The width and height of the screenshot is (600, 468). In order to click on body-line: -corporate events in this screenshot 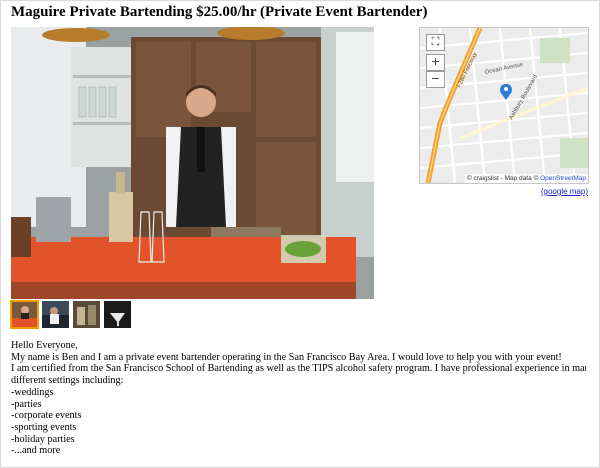, I will do `click(46, 416)`.